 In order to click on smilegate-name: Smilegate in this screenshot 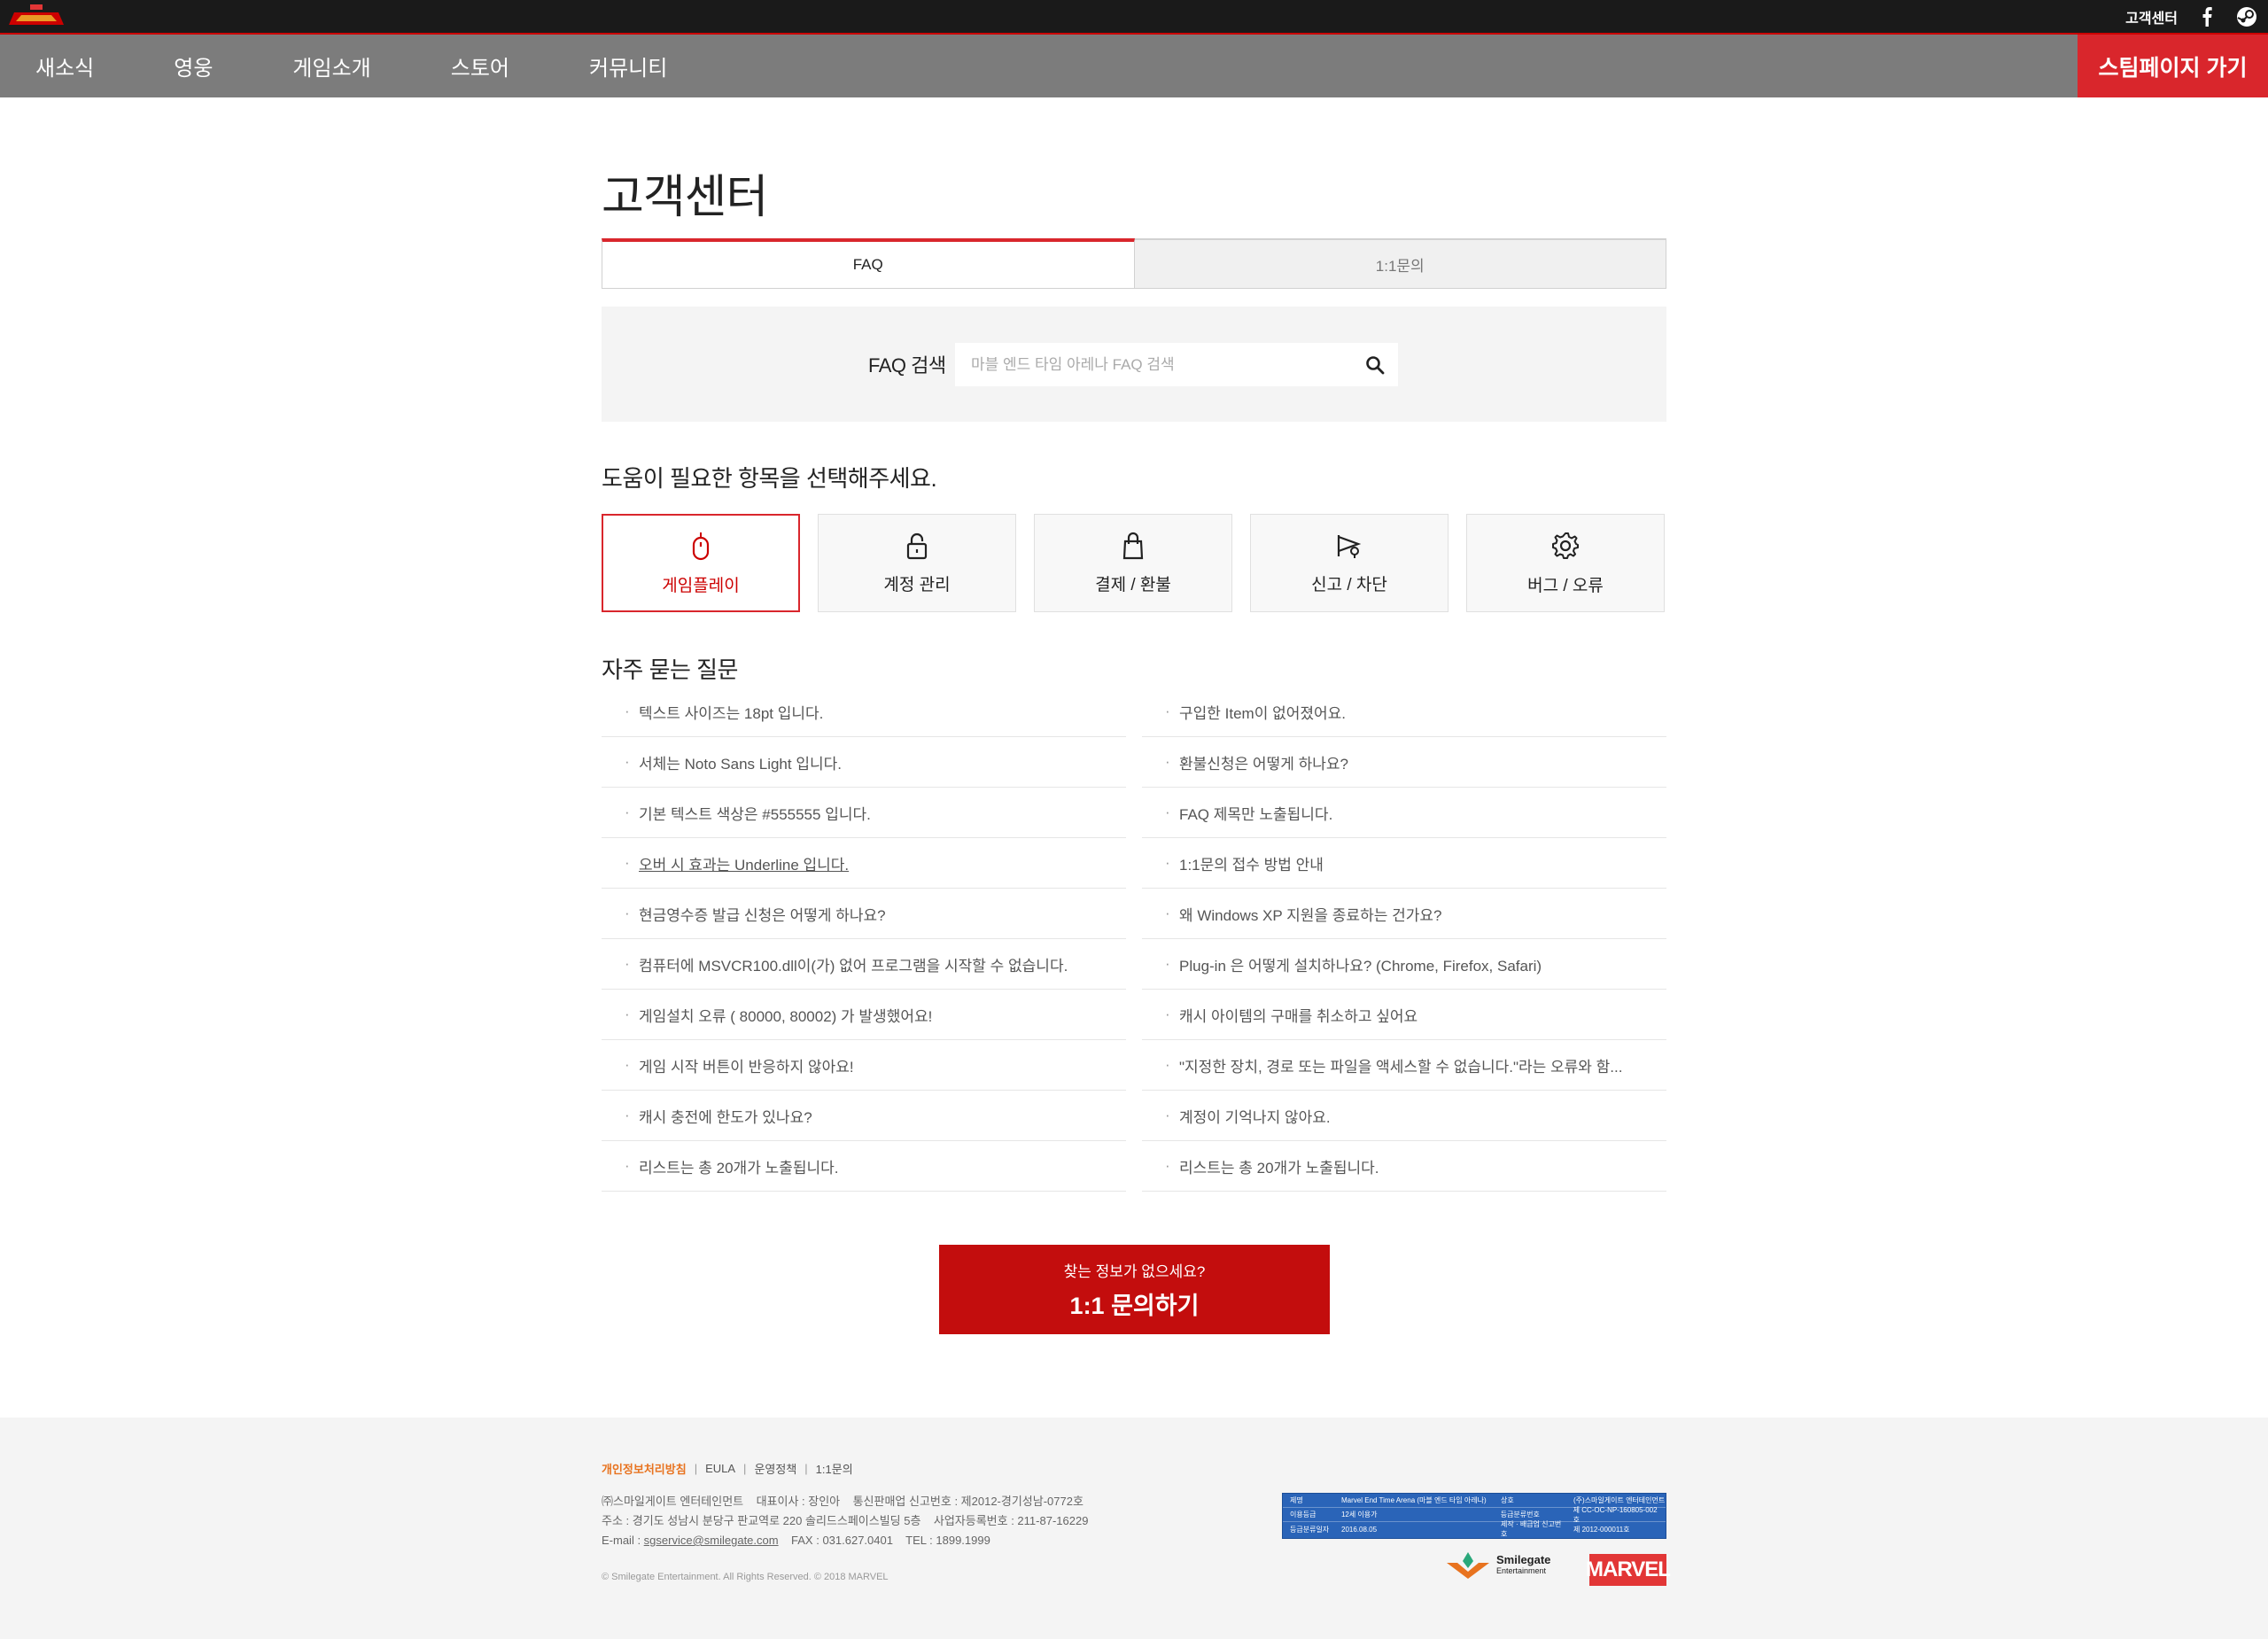, I will do `click(1523, 1559)`.